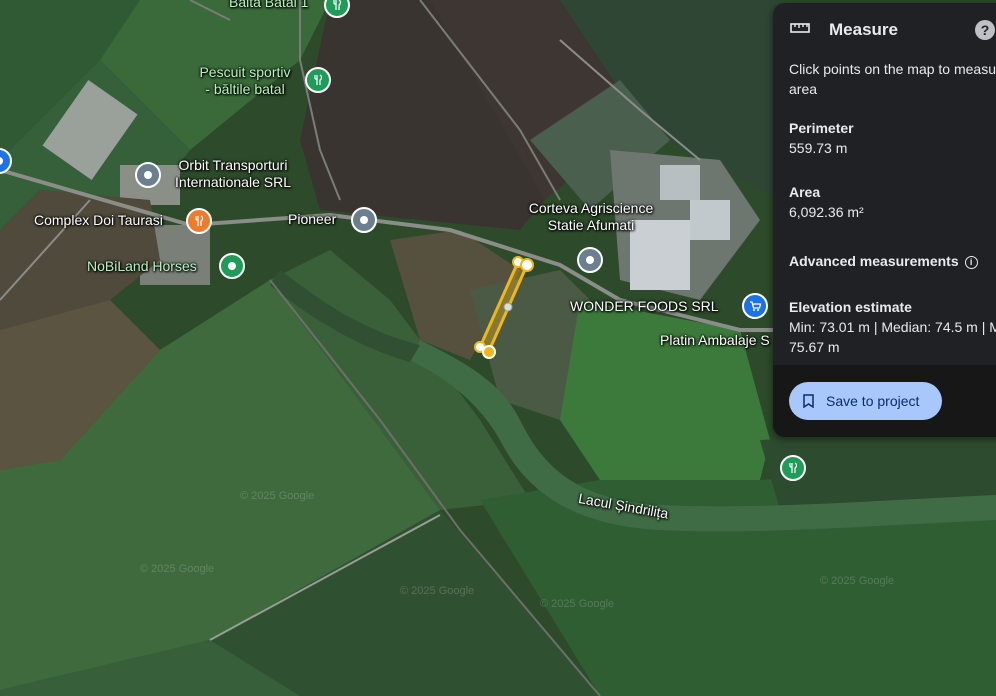 This screenshot has height=696, width=996. What do you see at coordinates (644, 306) in the screenshot?
I see `label-wonder: WONDER FOODS SRL` at bounding box center [644, 306].